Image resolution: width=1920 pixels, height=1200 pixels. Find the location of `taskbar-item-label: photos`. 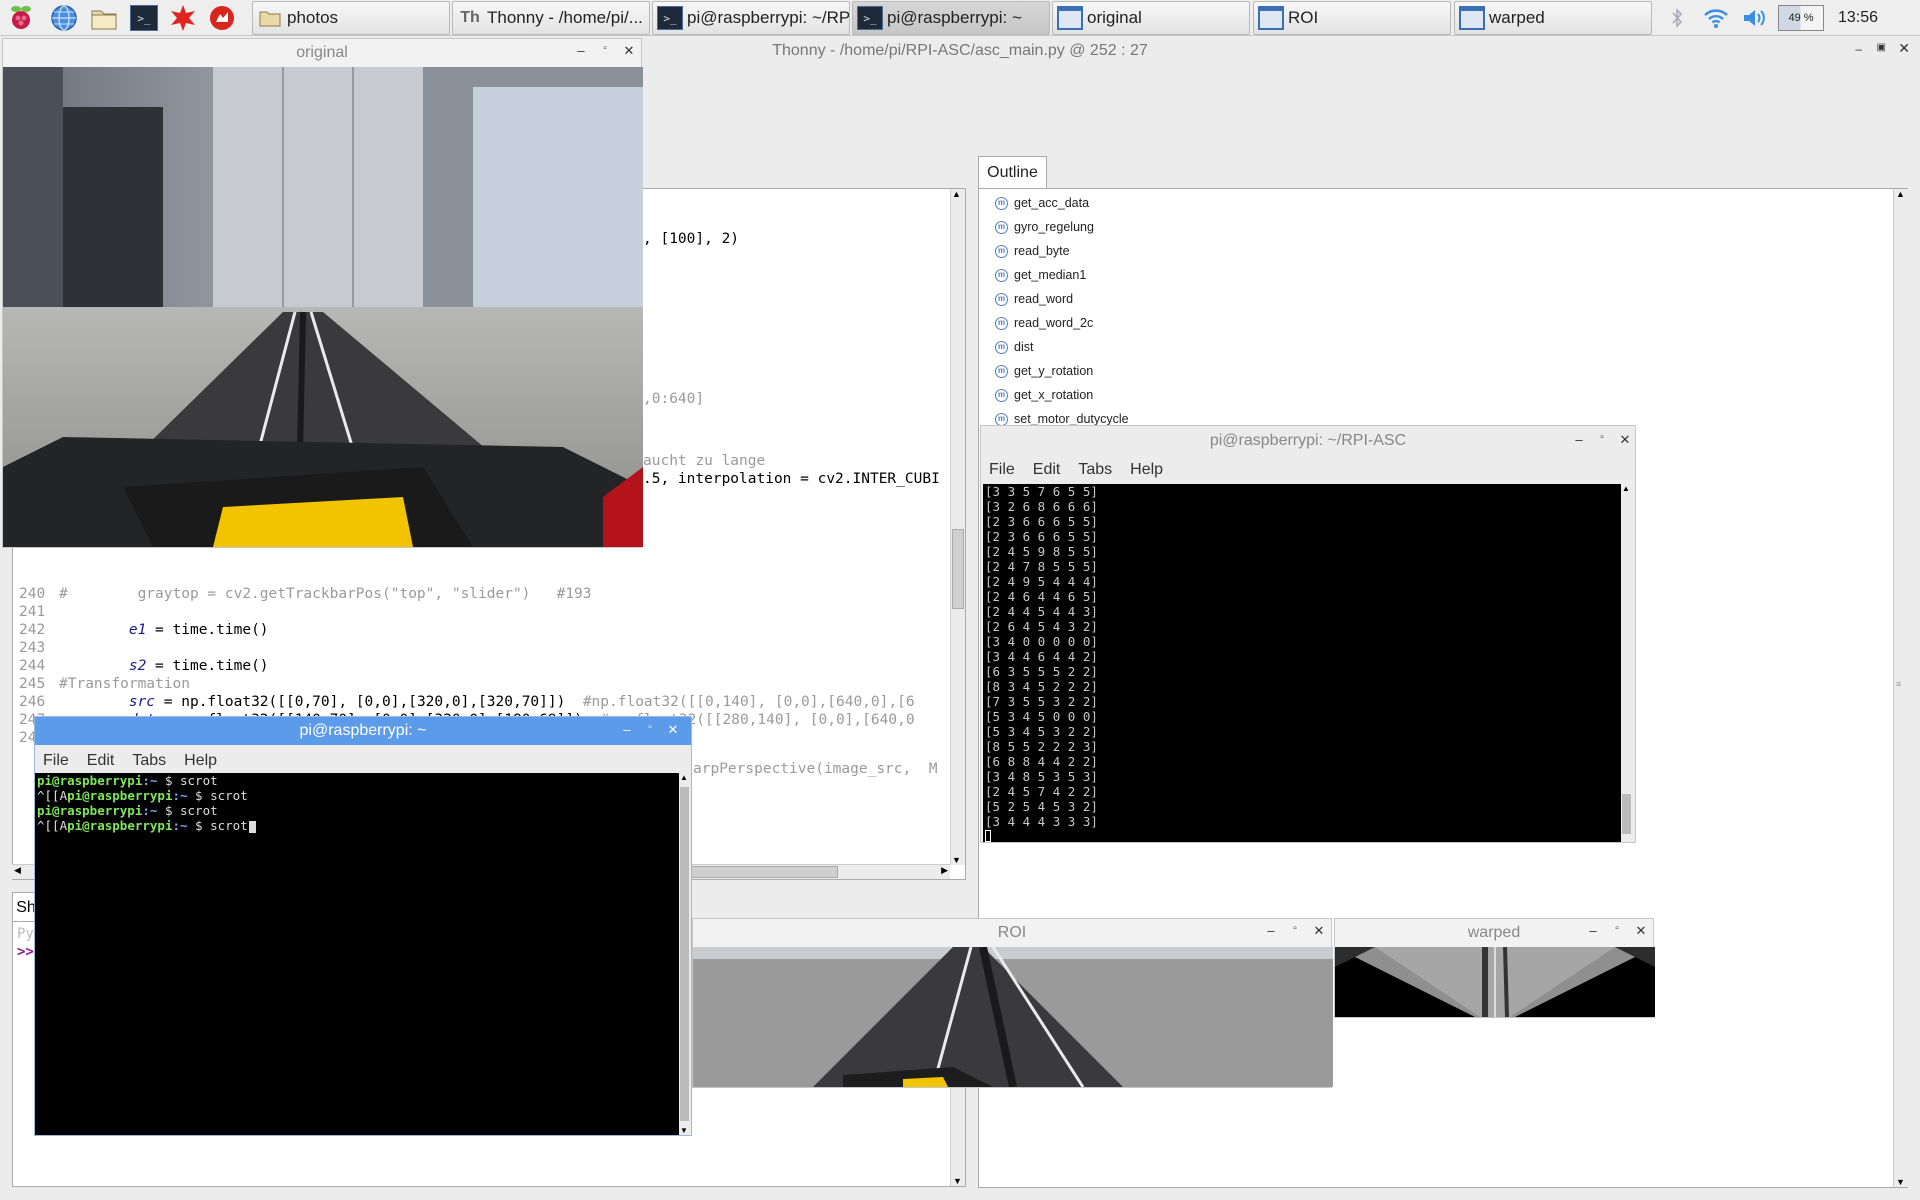

taskbar-item-label: photos is located at coordinates (313, 17).